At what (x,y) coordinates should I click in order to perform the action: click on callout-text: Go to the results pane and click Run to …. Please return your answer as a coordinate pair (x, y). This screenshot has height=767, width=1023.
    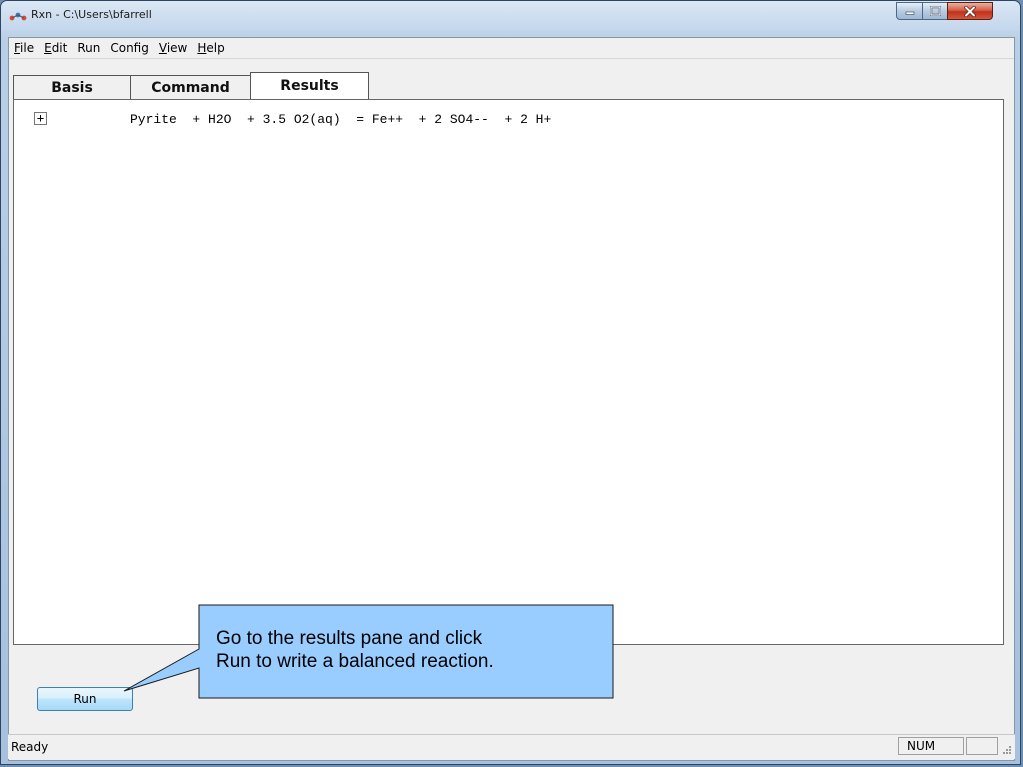
    Looking at the image, I should click on (411, 650).